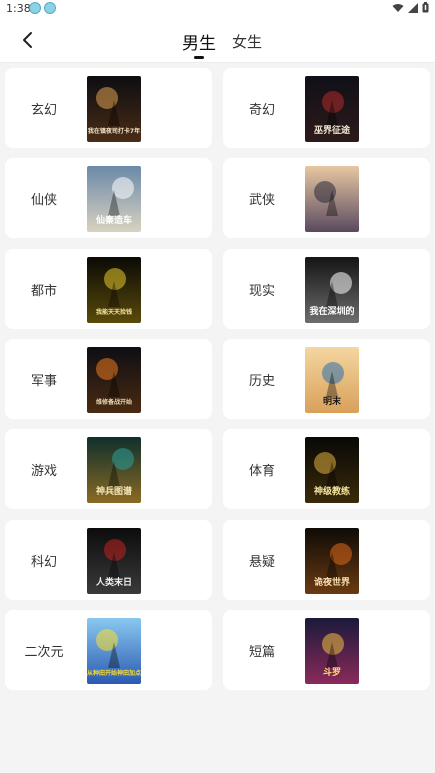 Image resolution: width=435 pixels, height=773 pixels. What do you see at coordinates (261, 652) in the screenshot?
I see `category-label: 短篇` at bounding box center [261, 652].